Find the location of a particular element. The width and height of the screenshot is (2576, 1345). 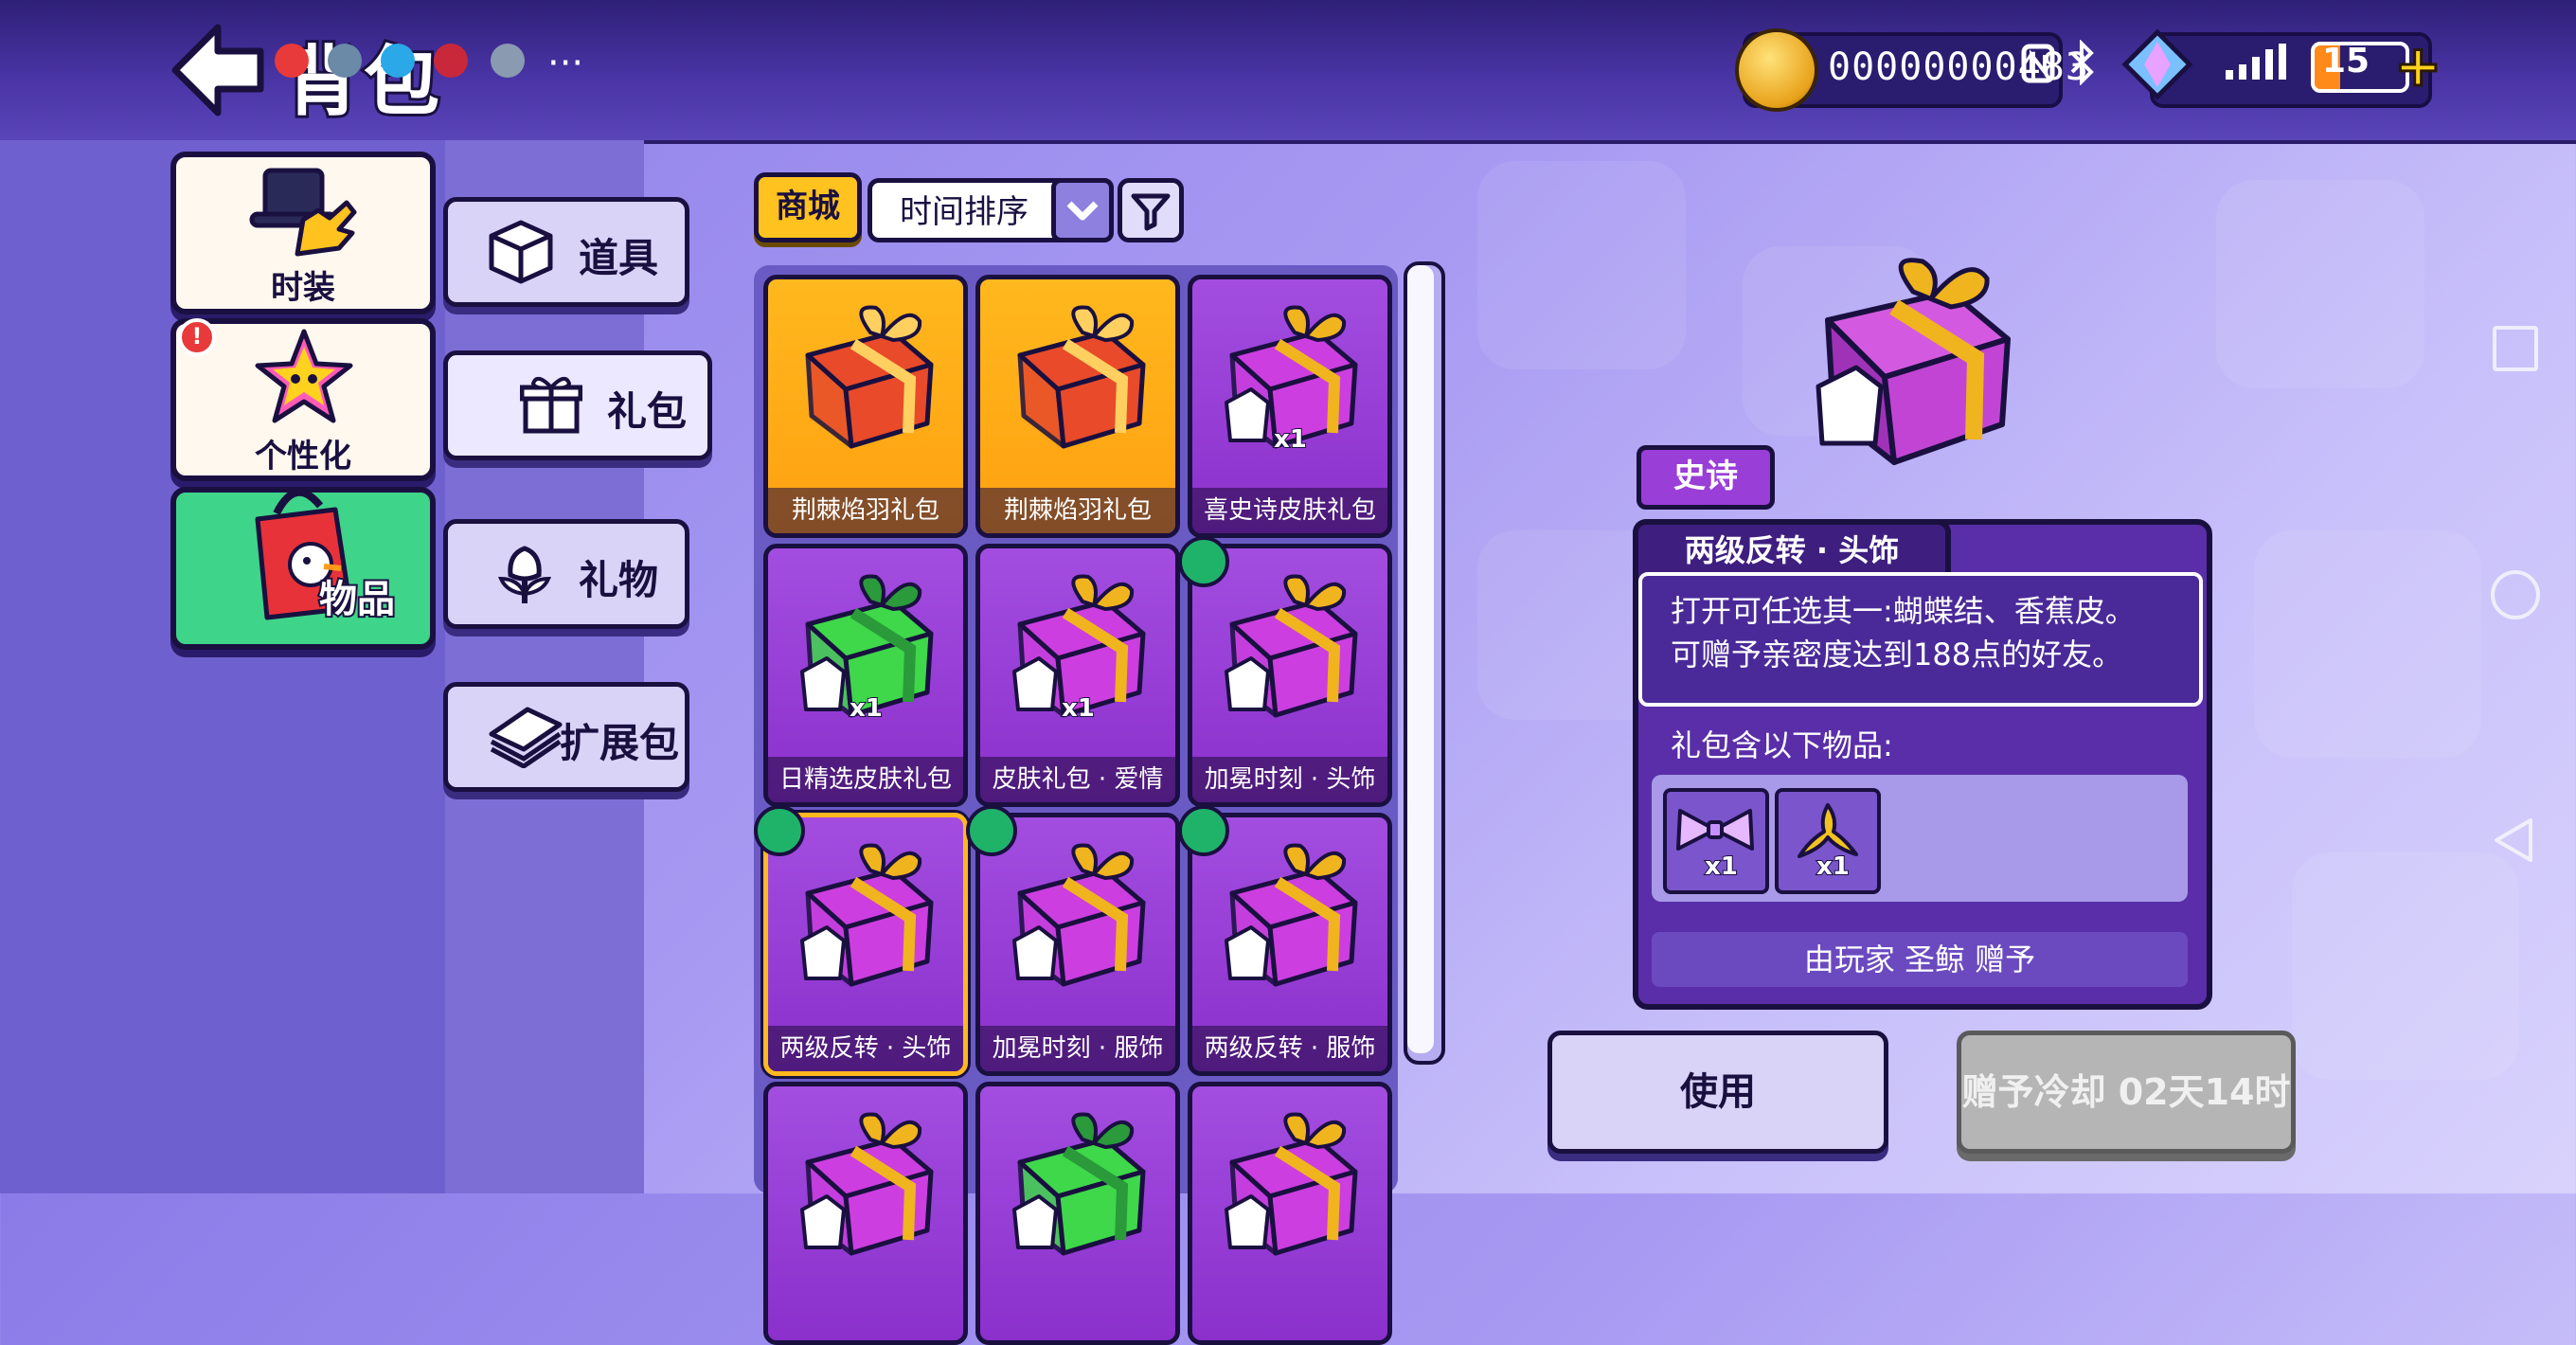

notification-icon is located at coordinates (292, 61).